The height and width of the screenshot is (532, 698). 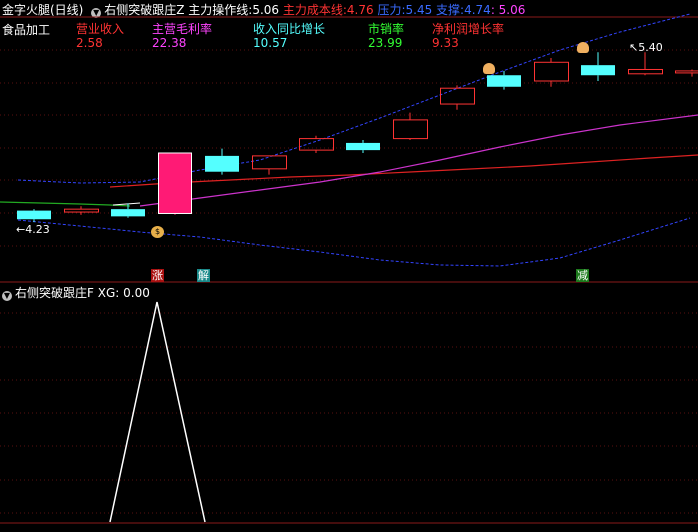 I want to click on chevron-down-icon: ▼, so click(x=7, y=296).